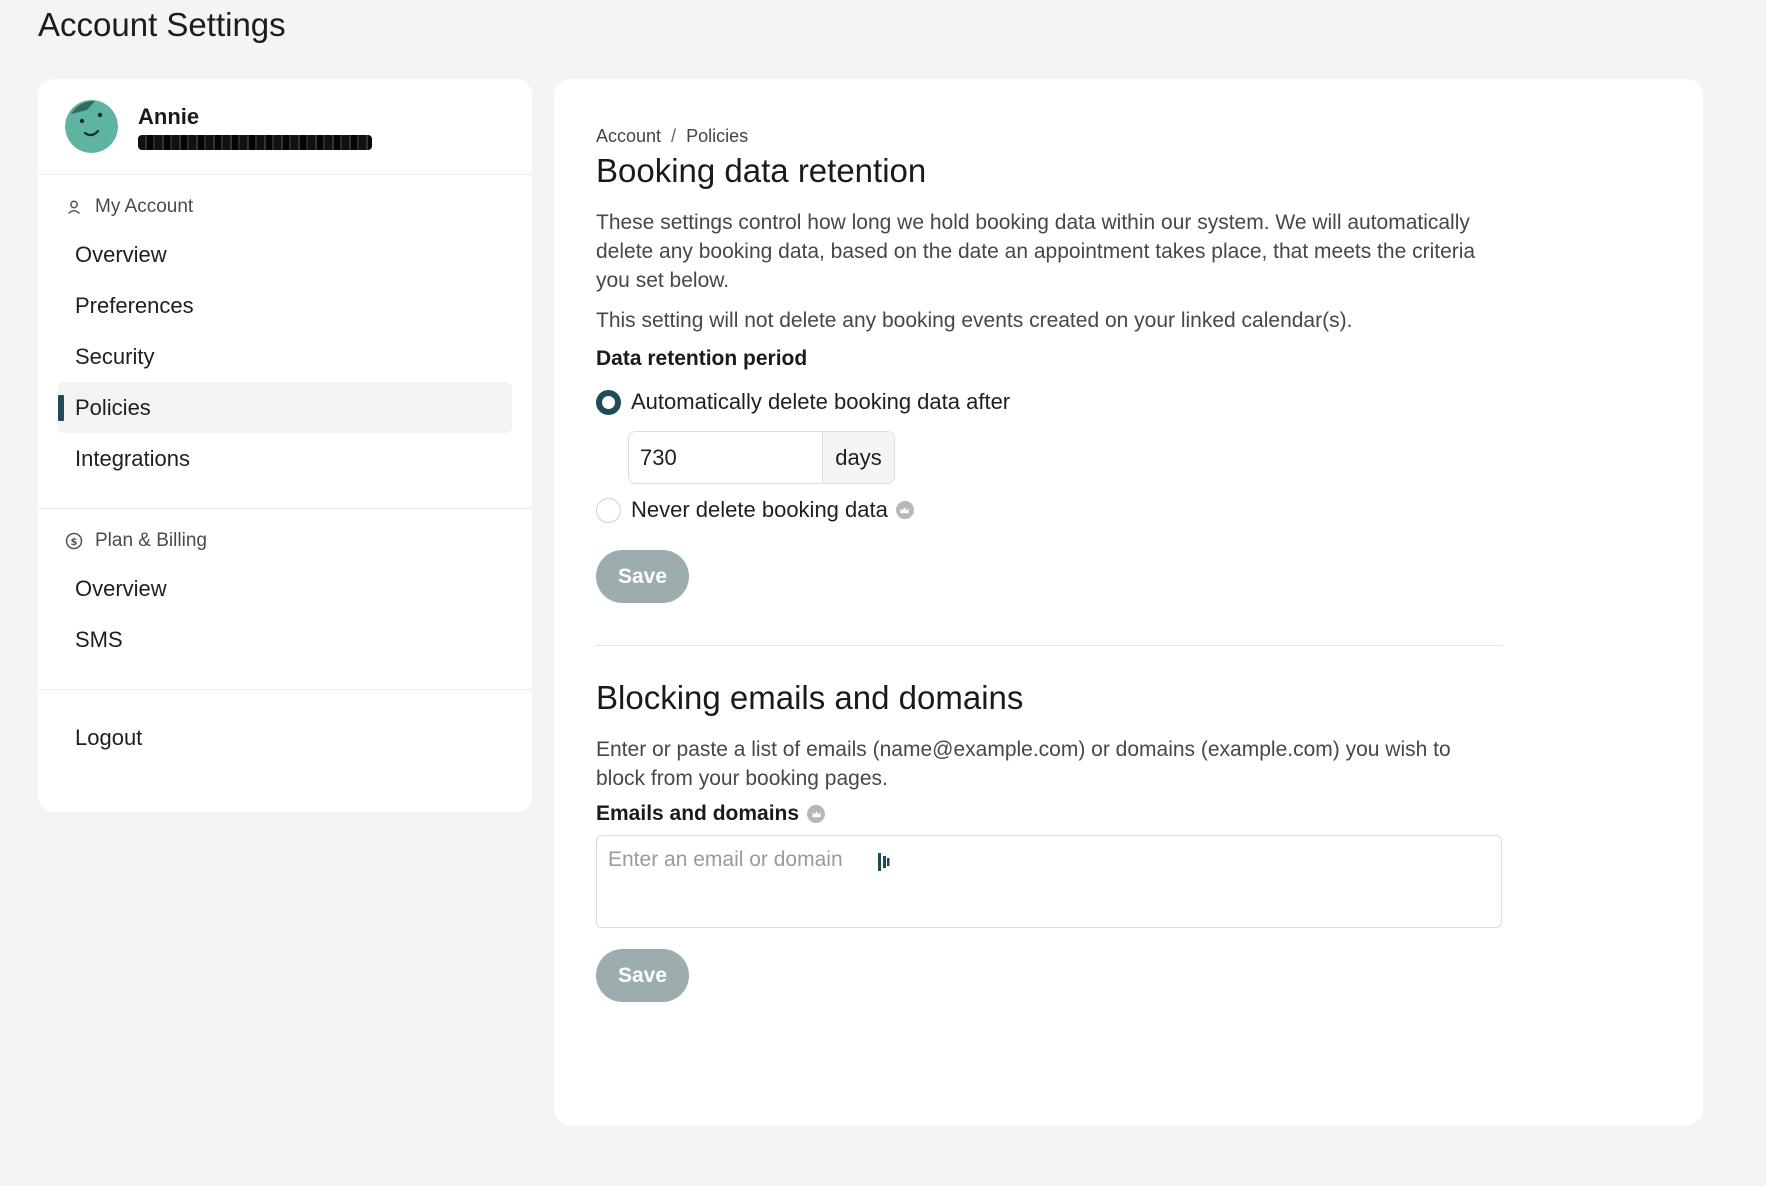 This screenshot has height=1186, width=1766. I want to click on page-title: Account Settings, so click(162, 24).